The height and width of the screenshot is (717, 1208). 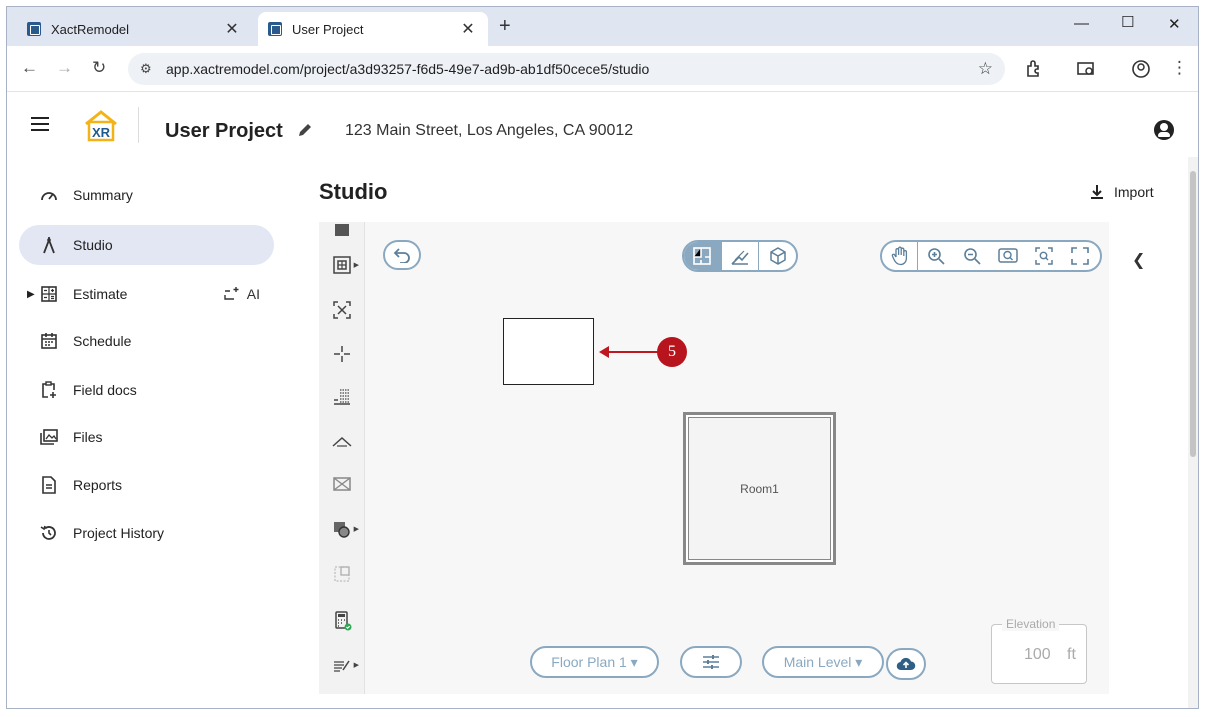 What do you see at coordinates (146, 390) in the screenshot?
I see `sidebar-item-field-docs: Field docs` at bounding box center [146, 390].